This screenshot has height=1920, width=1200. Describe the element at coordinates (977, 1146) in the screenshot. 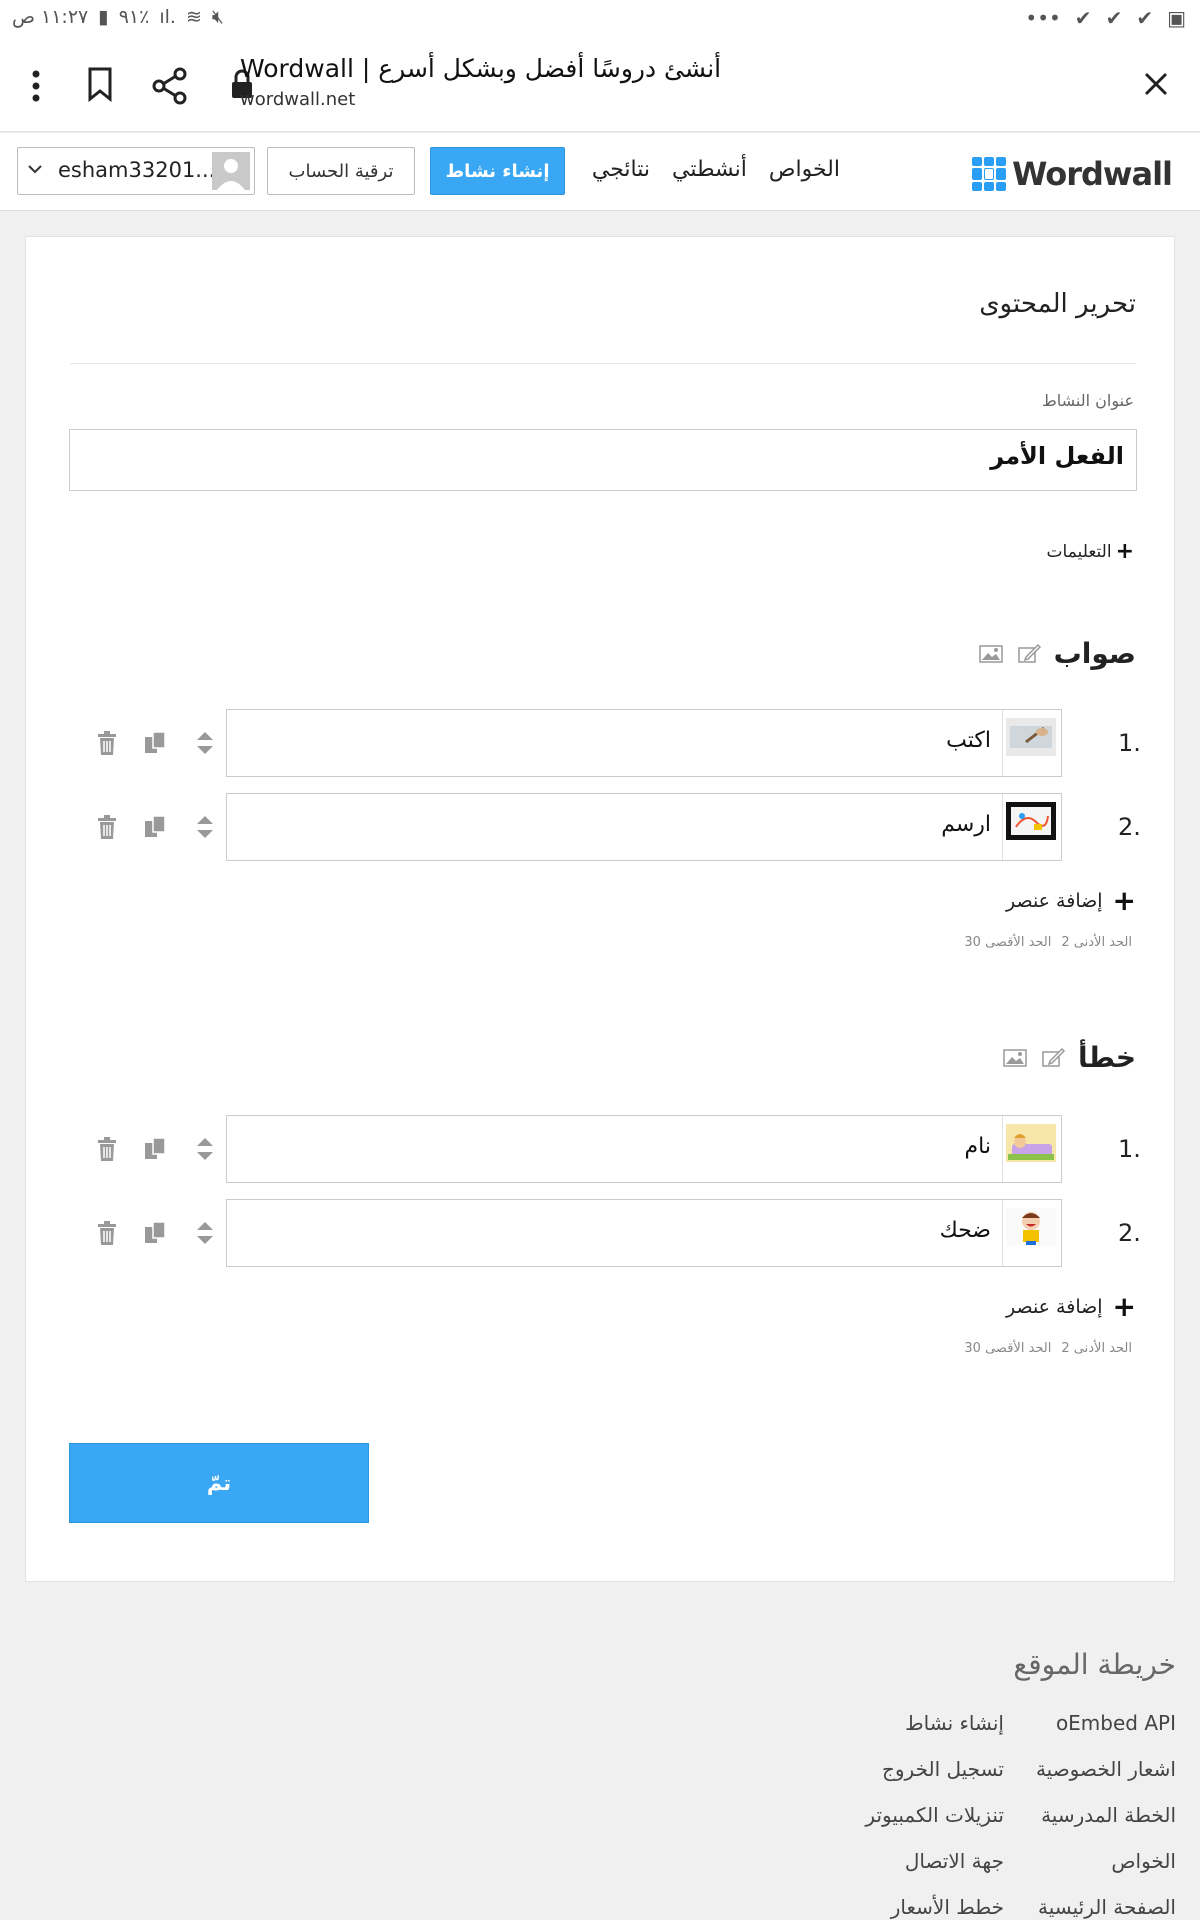

I see `item-text: نام` at that location.